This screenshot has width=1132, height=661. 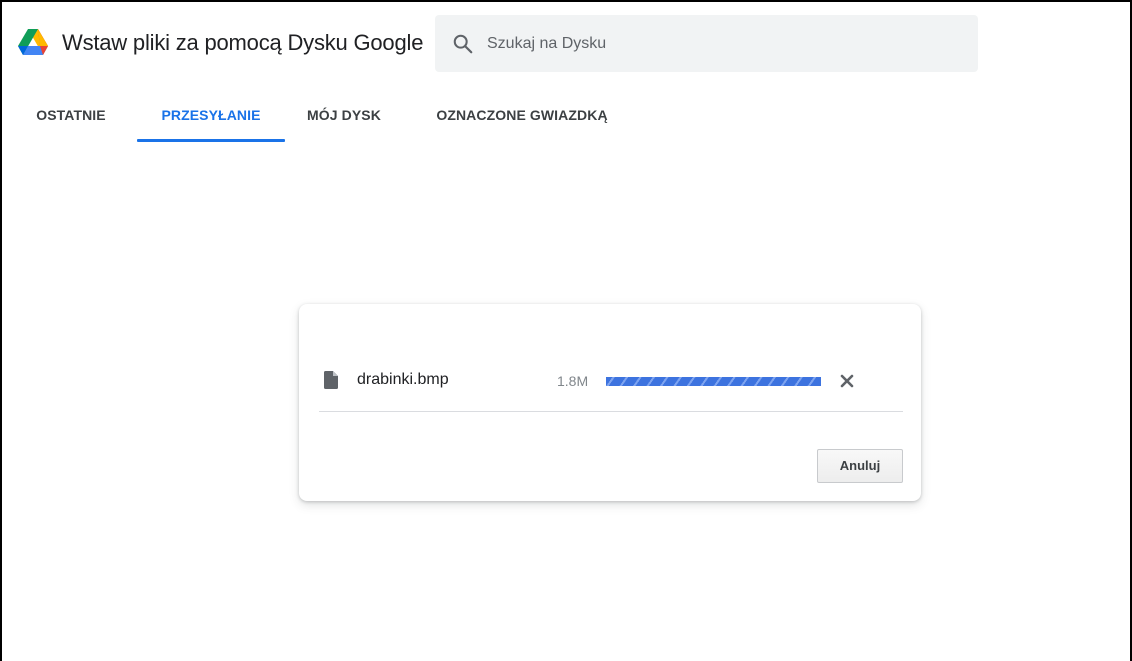 I want to click on tab-upload: PRZESYŁANIE, so click(x=211, y=118).